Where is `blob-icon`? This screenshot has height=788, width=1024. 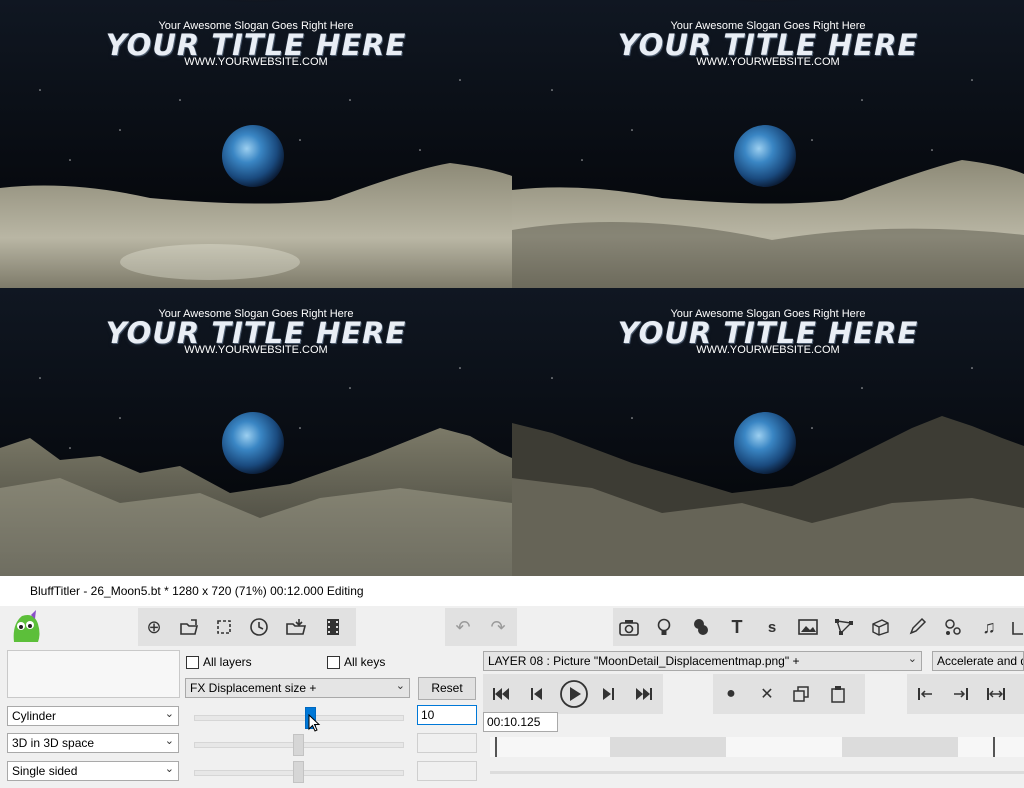 blob-icon is located at coordinates (701, 627).